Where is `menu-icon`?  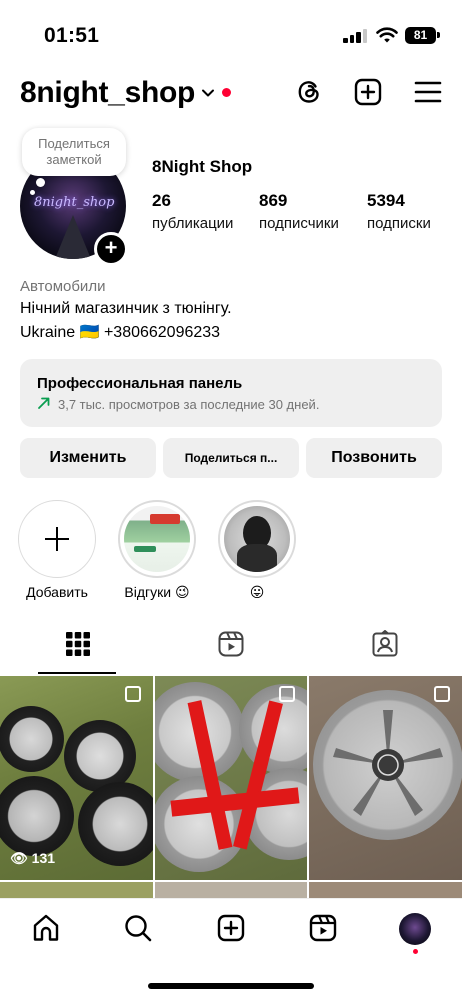
menu-icon is located at coordinates (428, 92).